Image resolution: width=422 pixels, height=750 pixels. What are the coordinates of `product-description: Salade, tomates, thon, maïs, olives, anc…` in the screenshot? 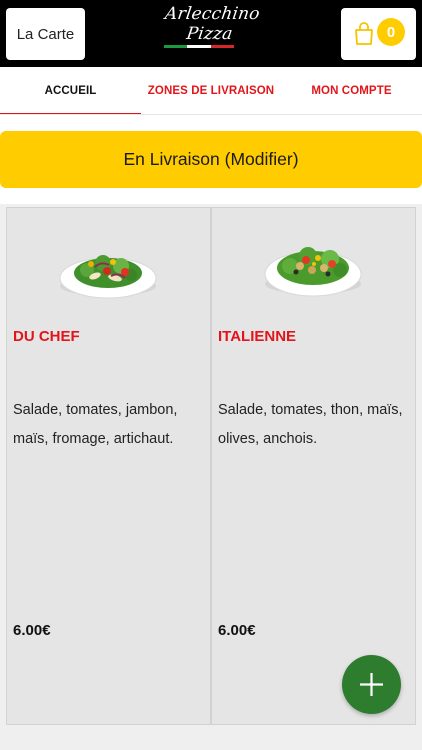 It's located at (310, 424).